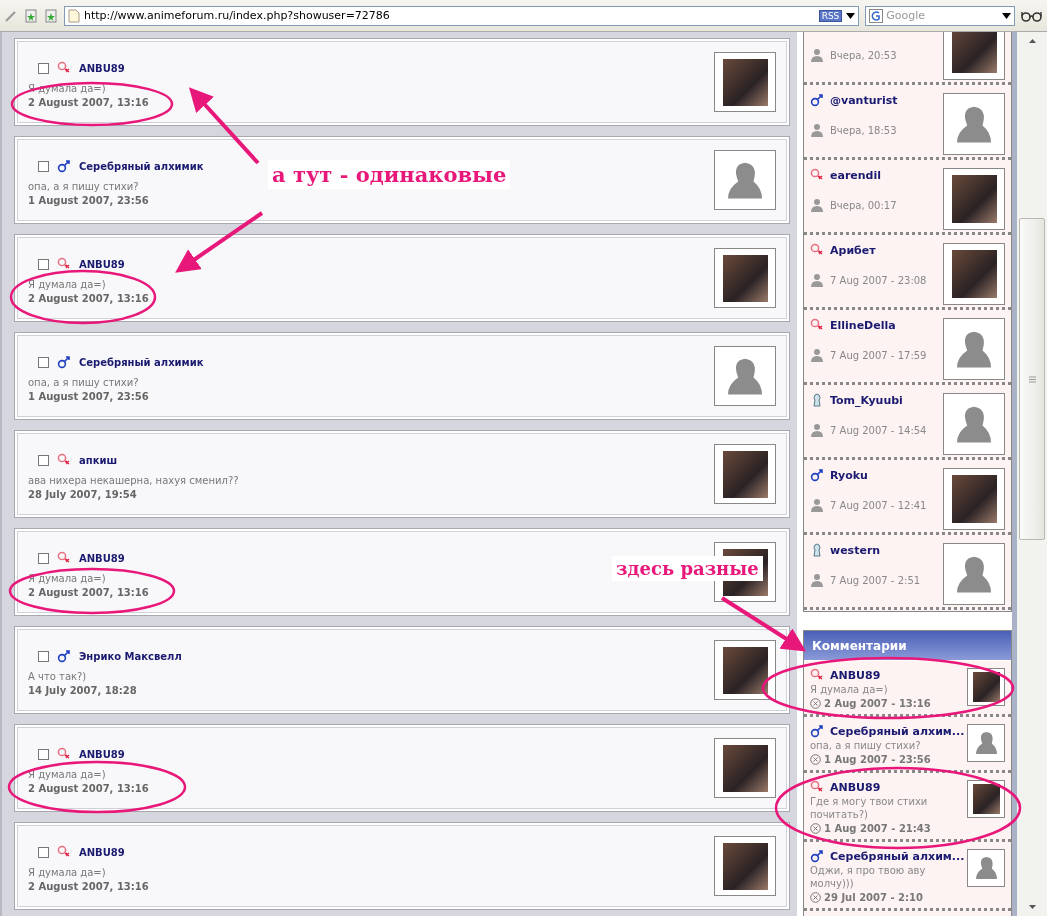 The height and width of the screenshot is (916, 1047). What do you see at coordinates (853, 250) in the screenshot?
I see `username-link: Арибет` at bounding box center [853, 250].